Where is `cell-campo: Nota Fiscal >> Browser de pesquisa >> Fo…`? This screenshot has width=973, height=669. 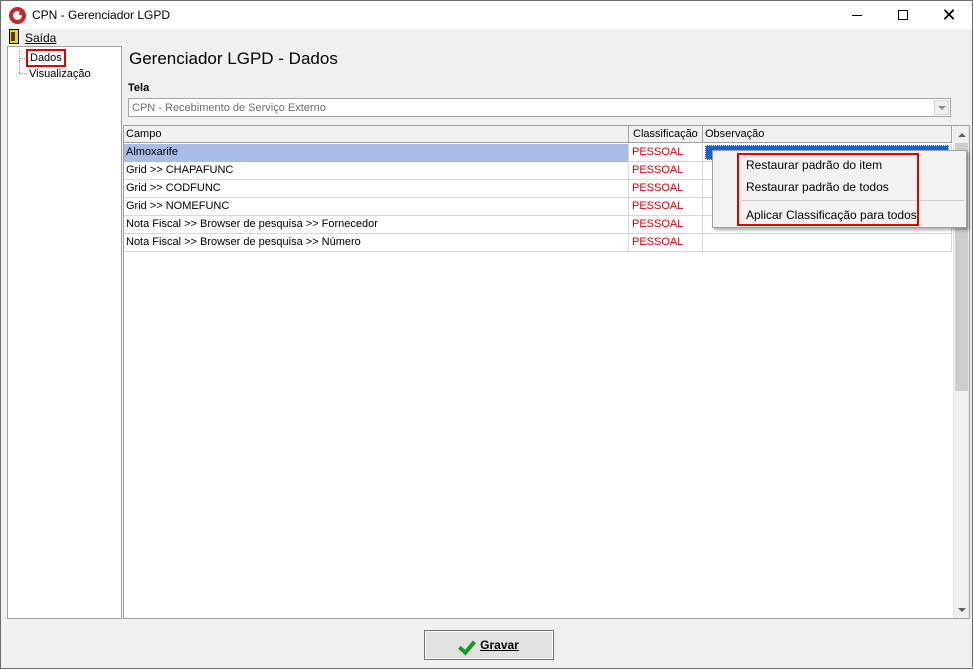 cell-campo: Nota Fiscal >> Browser de pesquisa >> Fo… is located at coordinates (376, 225).